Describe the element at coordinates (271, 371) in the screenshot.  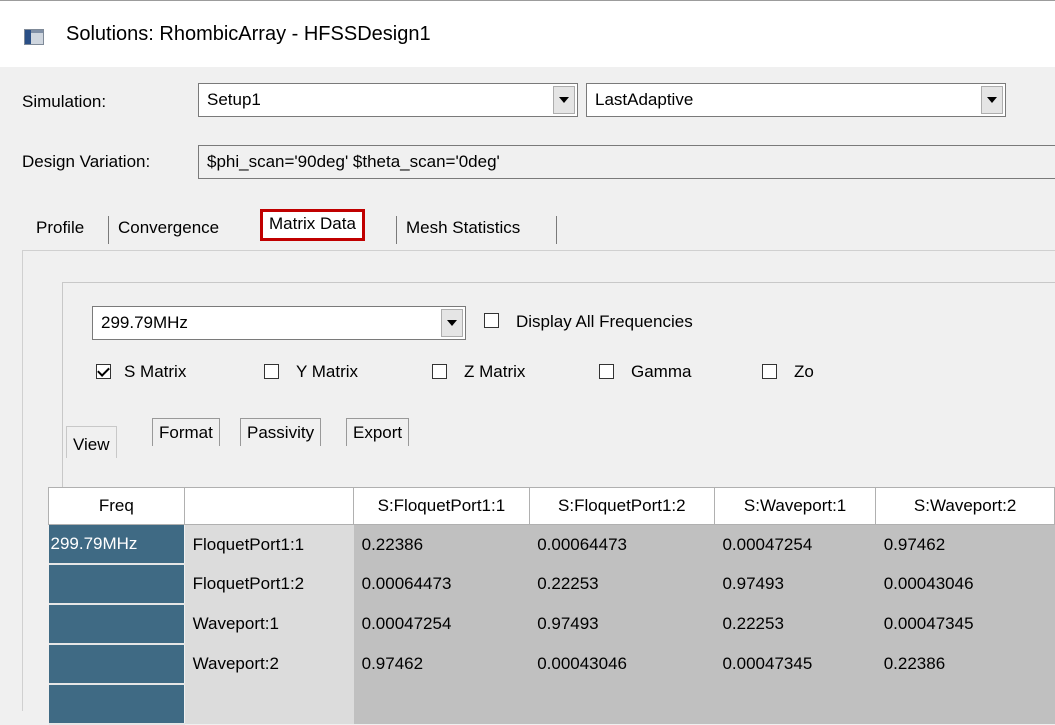
I see `y-matrix-checkbox` at that location.